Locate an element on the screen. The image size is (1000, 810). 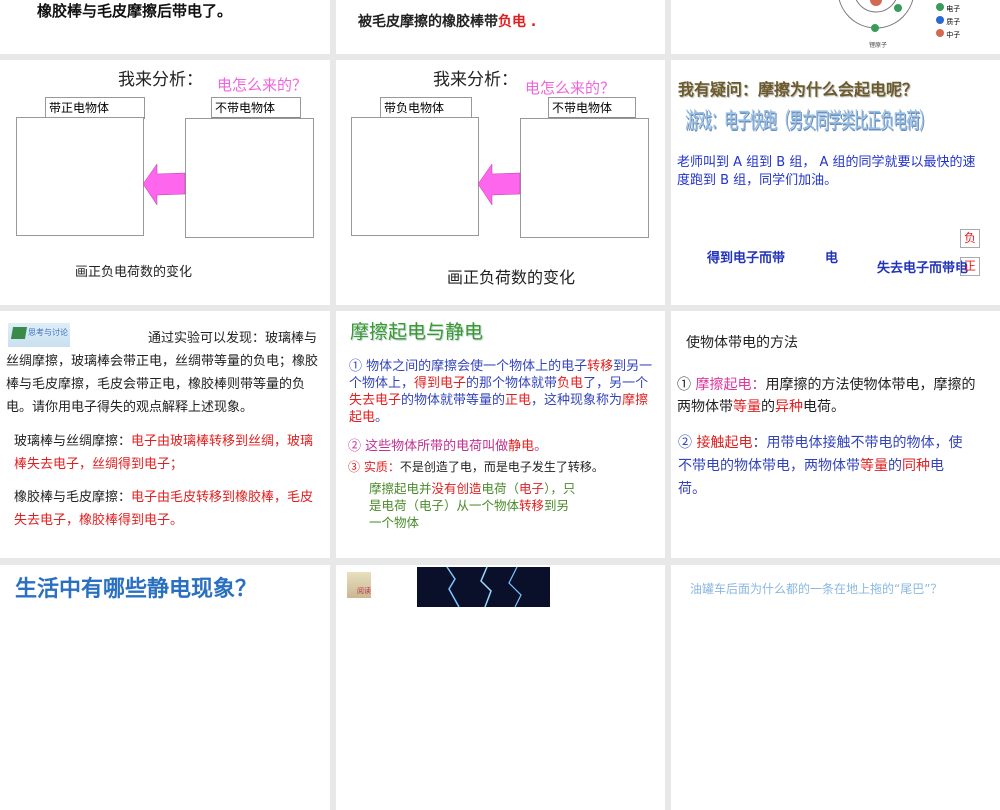
text-segment: 摩擦起电： is located at coordinates (730, 385).